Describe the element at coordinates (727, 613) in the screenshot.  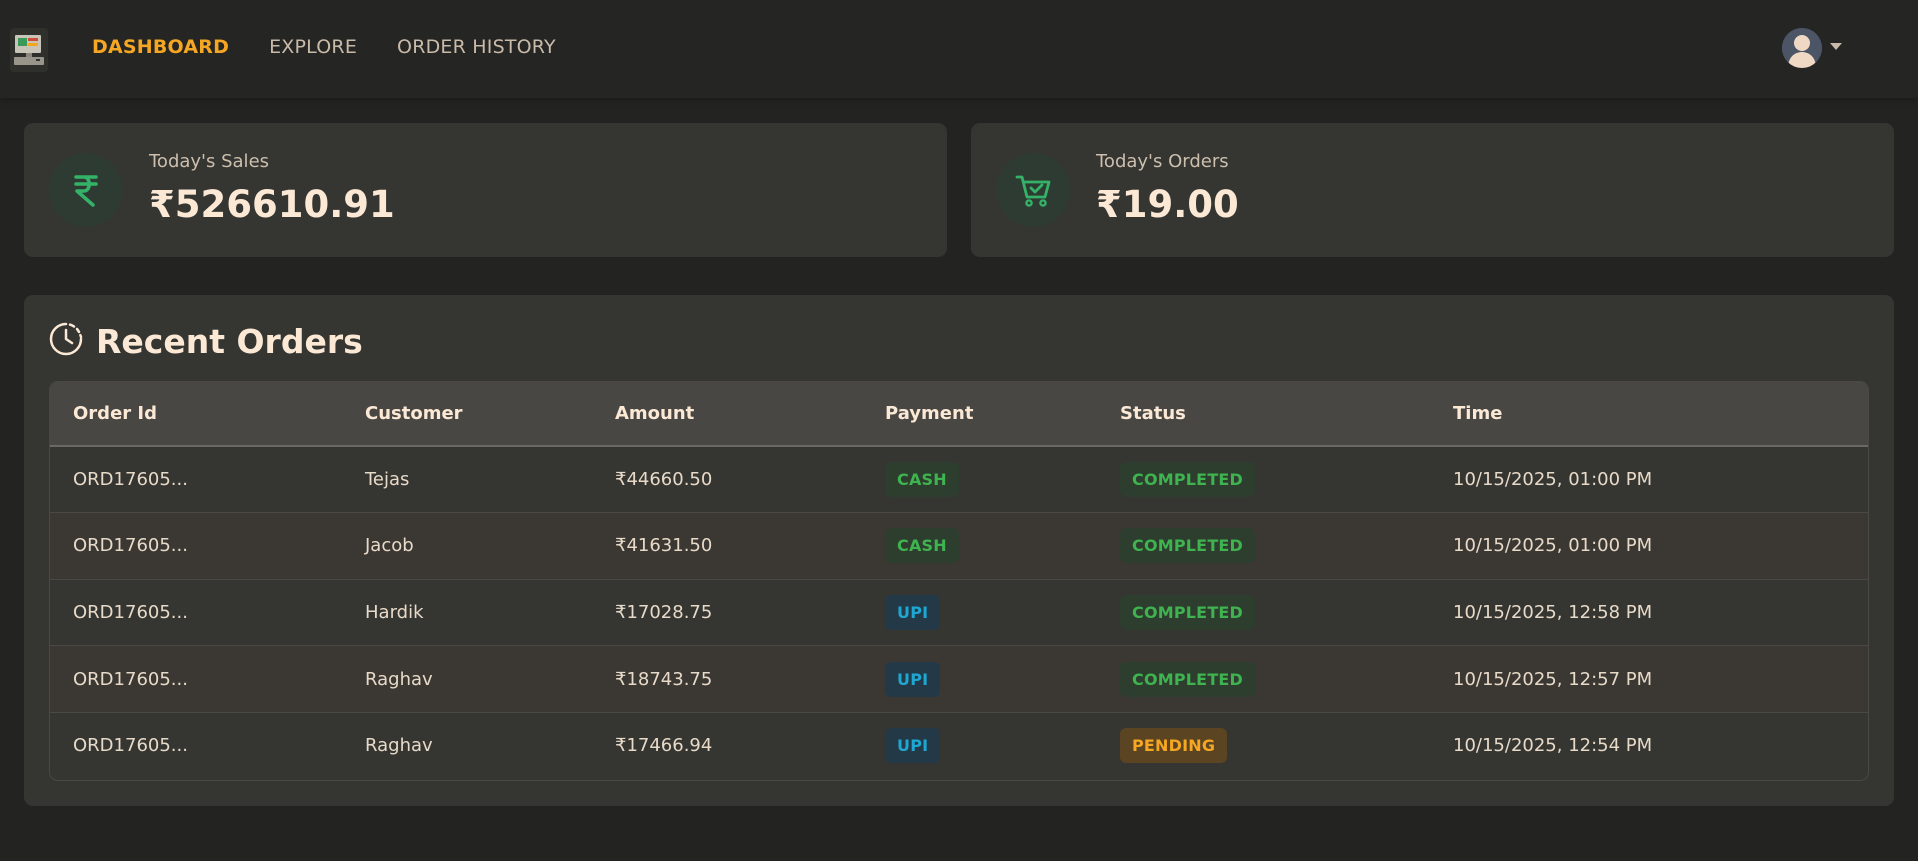
I see `amount-cell: ₹17028.75` at that location.